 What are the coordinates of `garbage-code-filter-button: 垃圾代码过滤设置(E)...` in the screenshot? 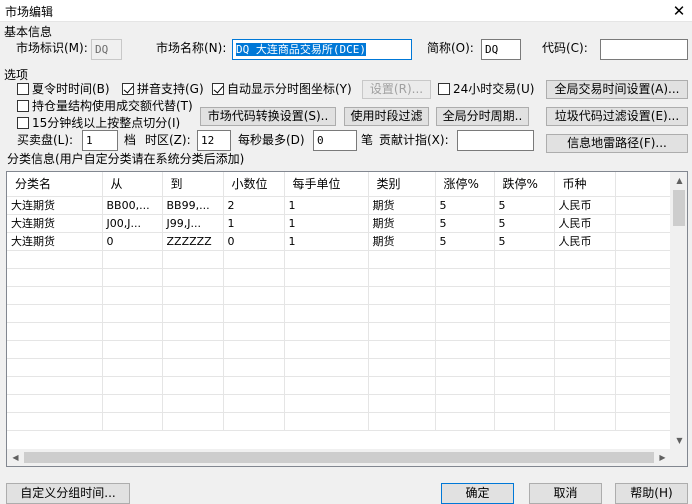 It's located at (617, 116).